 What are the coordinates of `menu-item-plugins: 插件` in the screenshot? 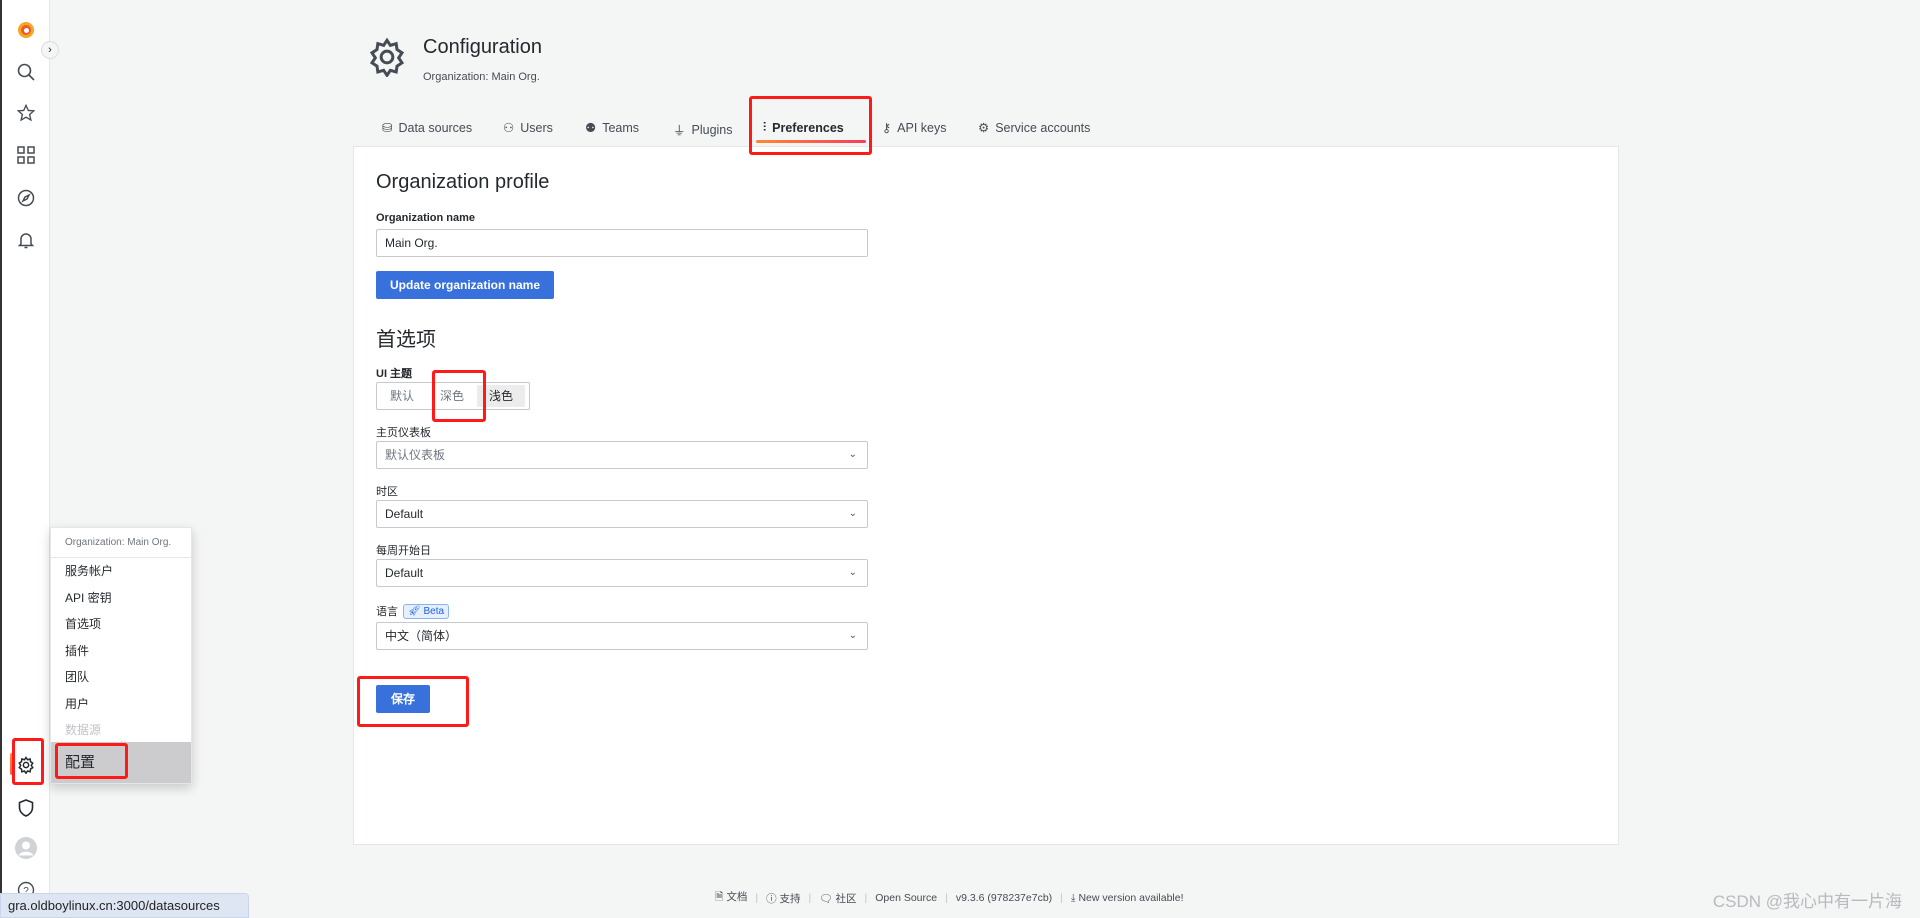 It's located at (121, 651).